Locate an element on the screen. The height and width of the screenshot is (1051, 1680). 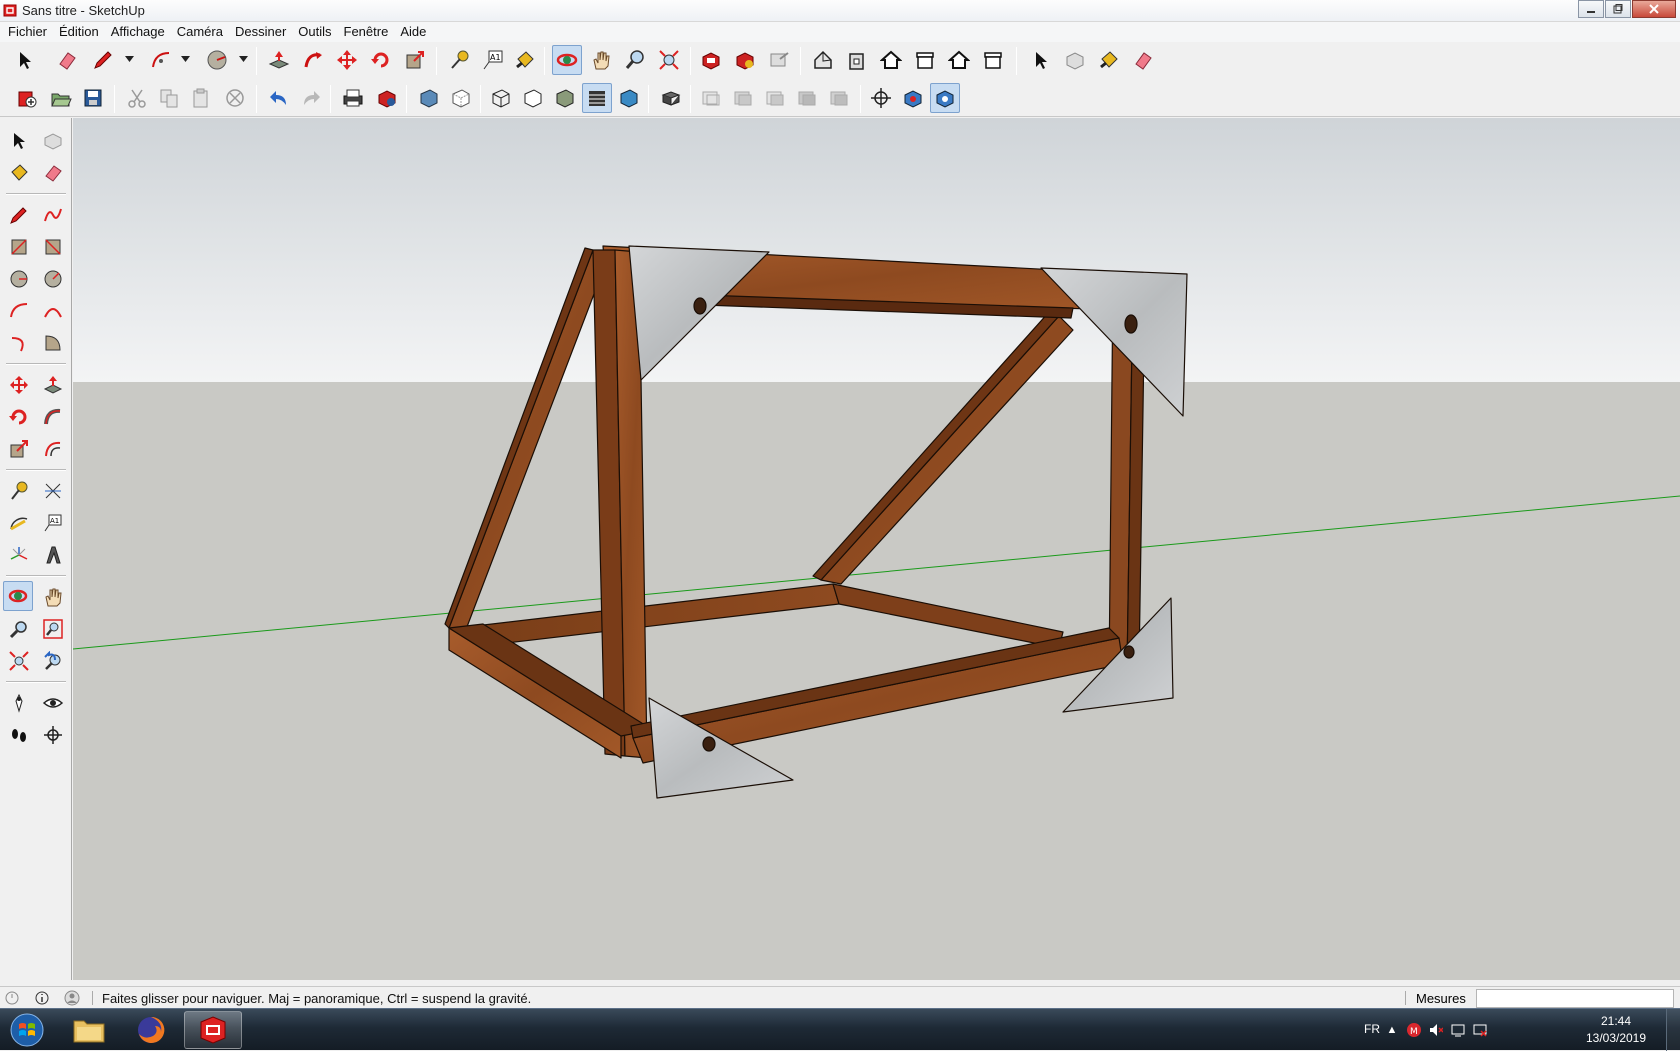
menu-edition: Édition is located at coordinates (79, 32).